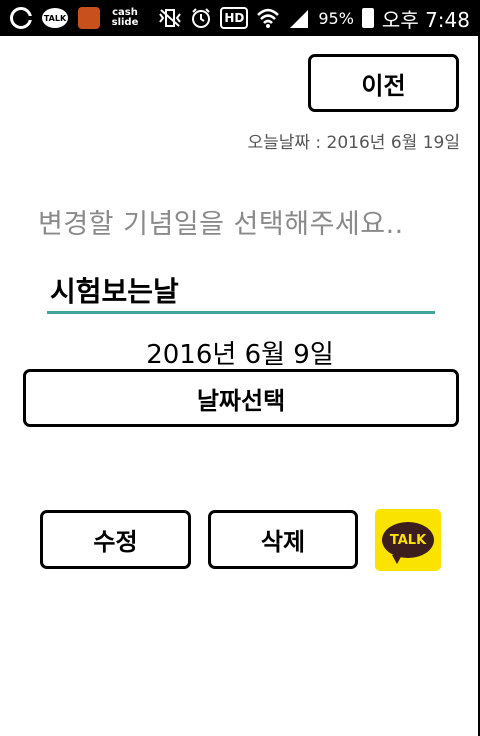 The height and width of the screenshot is (736, 480). What do you see at coordinates (201, 18) in the screenshot?
I see `alarm-icon` at bounding box center [201, 18].